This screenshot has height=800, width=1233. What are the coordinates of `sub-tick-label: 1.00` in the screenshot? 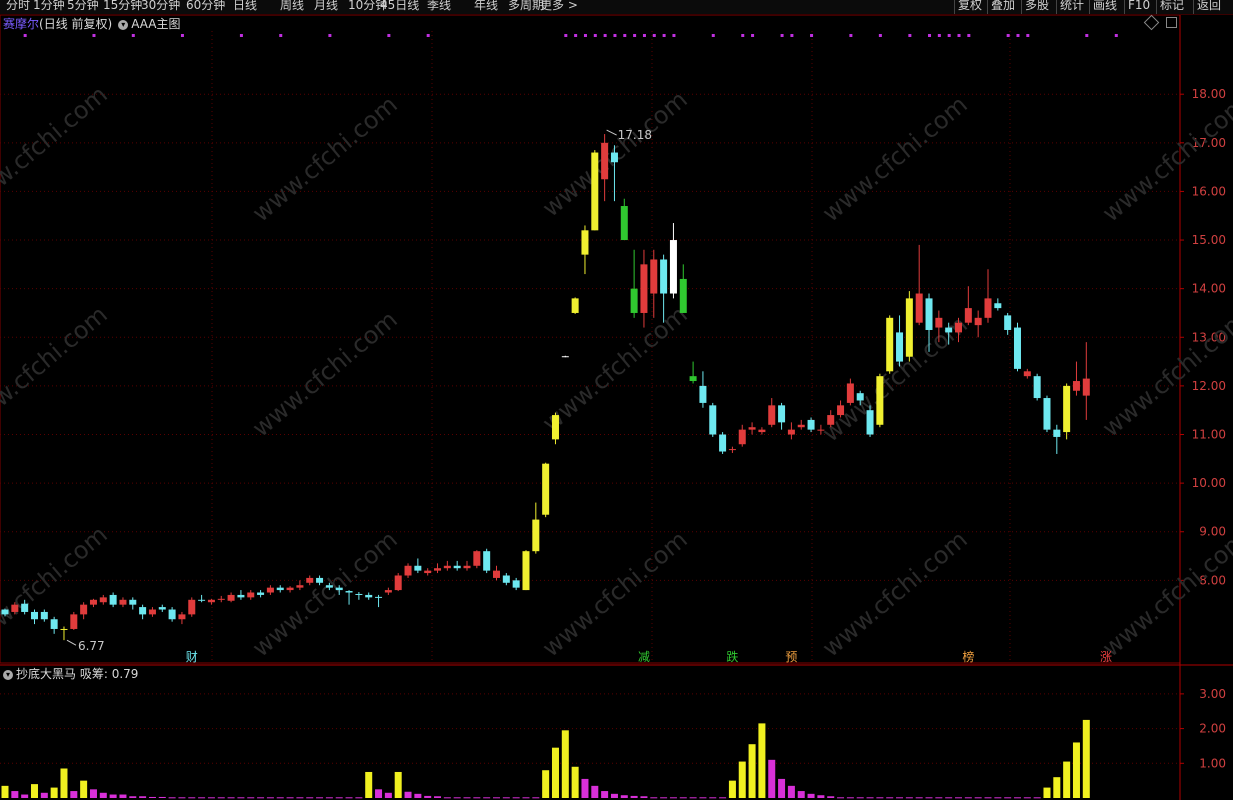 It's located at (1212, 763).